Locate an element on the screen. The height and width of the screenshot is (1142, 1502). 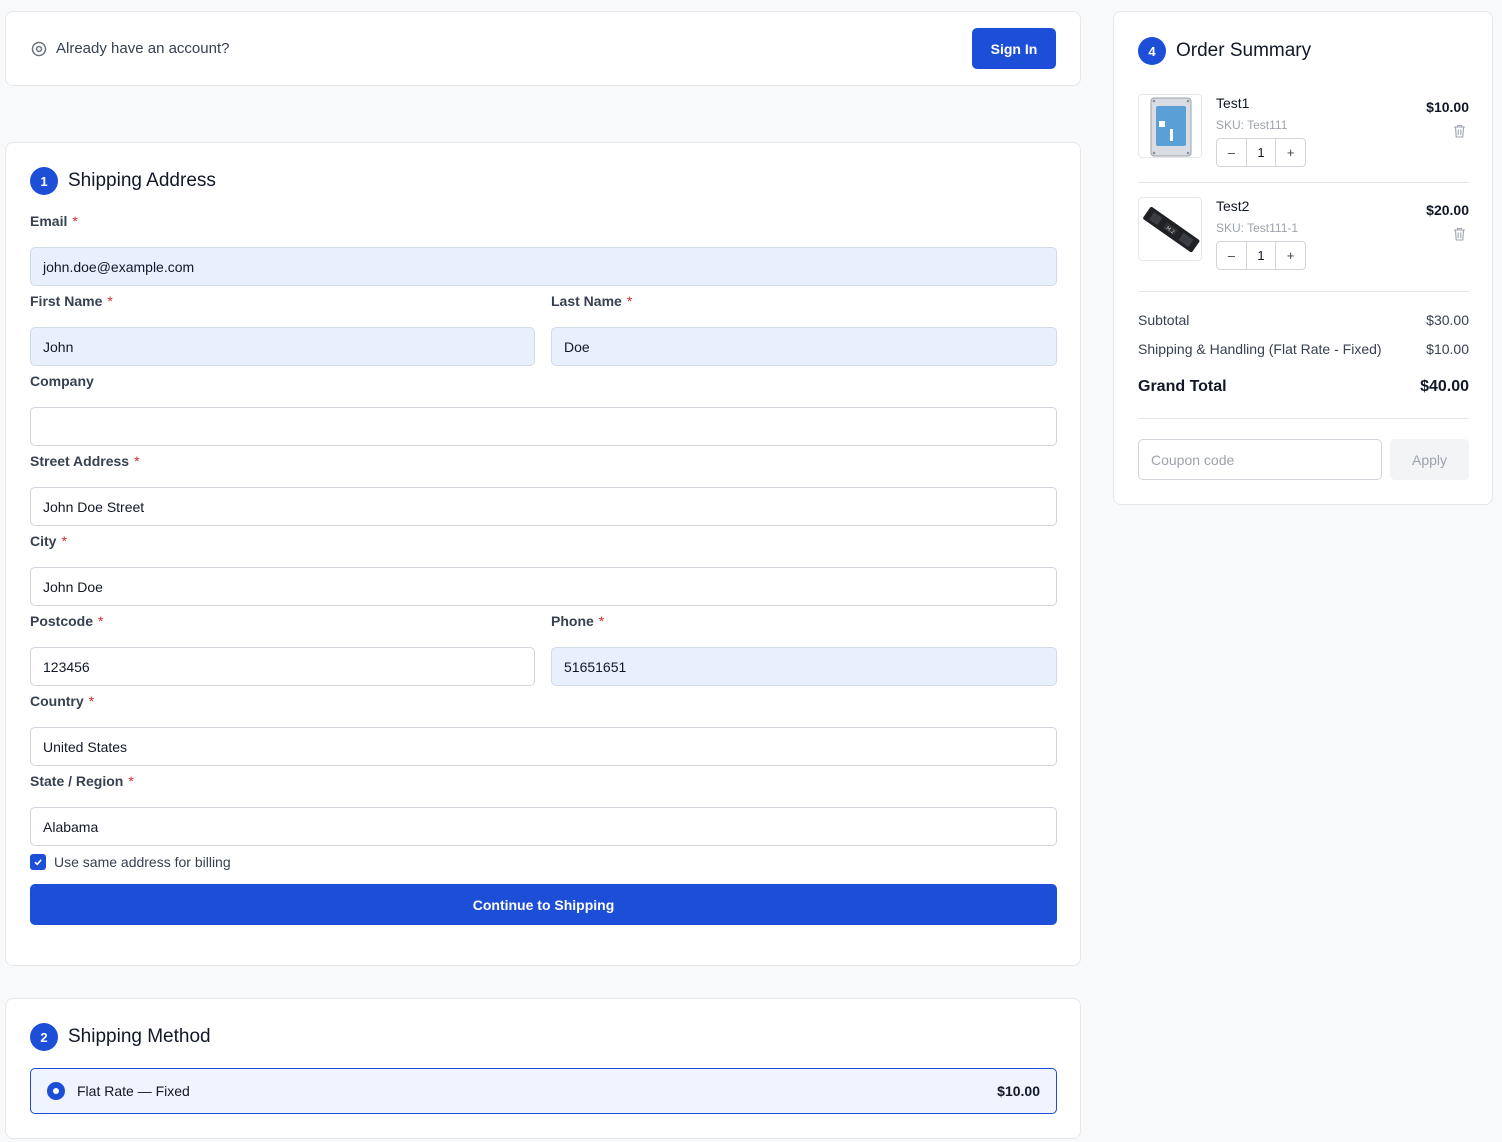
postcode-field-group: Postcode * 123456 is located at coordinates (282, 649).